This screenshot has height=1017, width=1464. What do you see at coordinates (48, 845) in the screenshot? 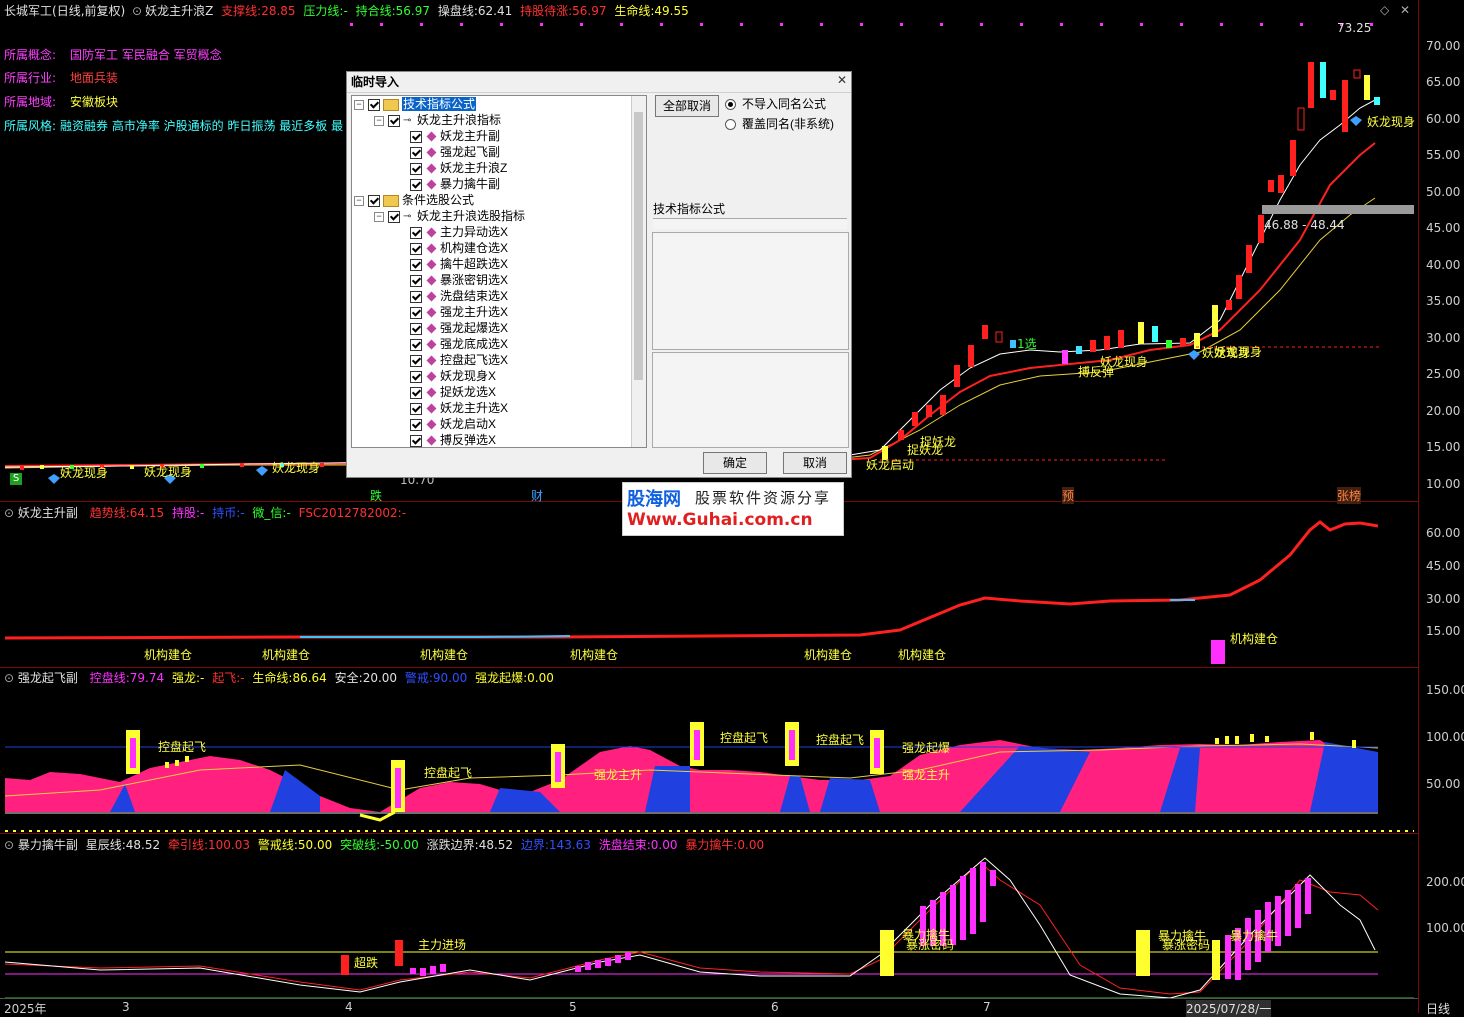
I see `pane4-title: 暴力擒牛副` at bounding box center [48, 845].